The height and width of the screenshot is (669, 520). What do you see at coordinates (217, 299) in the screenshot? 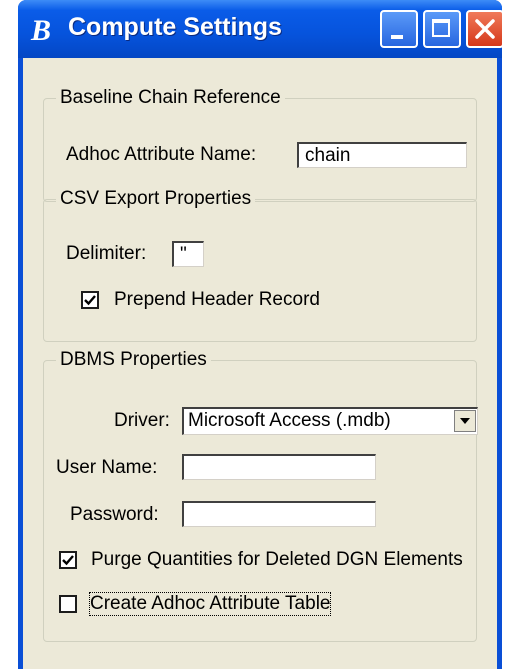
I see `prepend-header-label: Prepend Header Record` at bounding box center [217, 299].